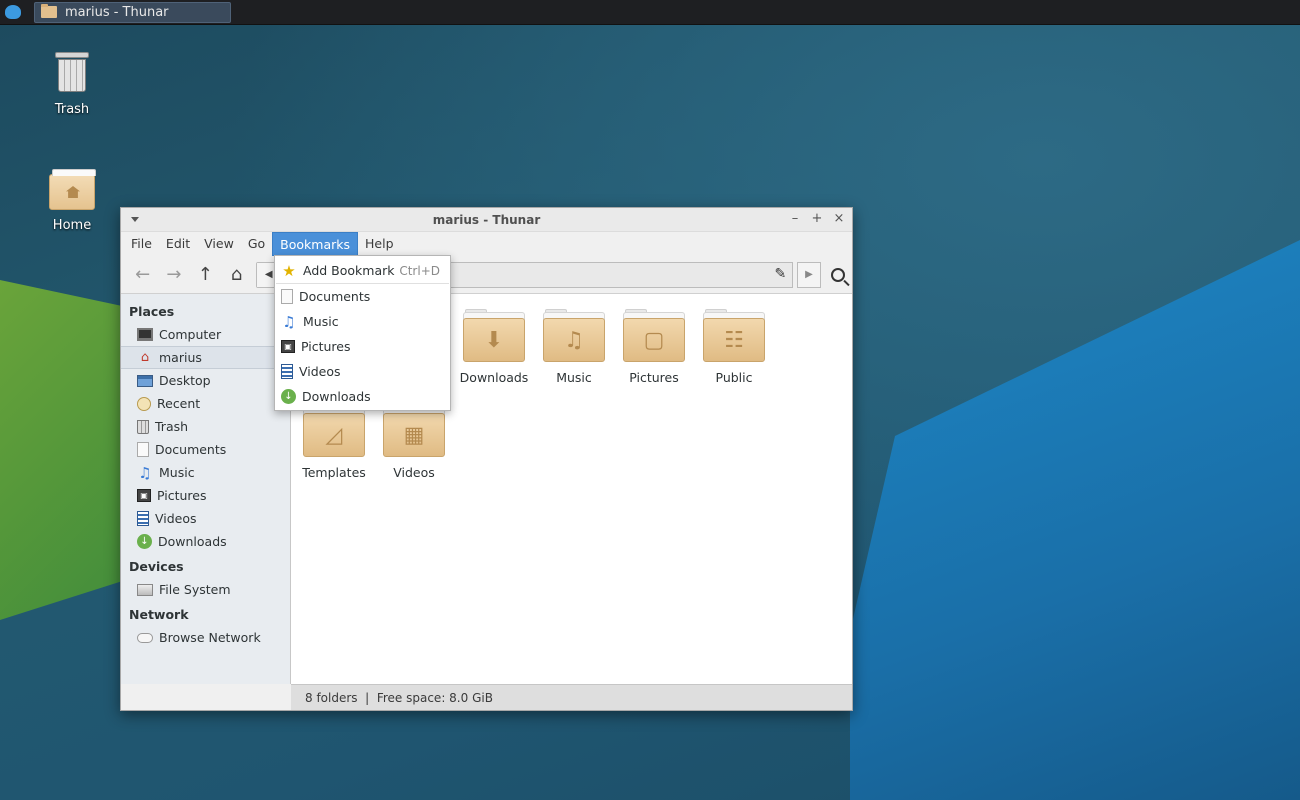  I want to click on pencil-icon: ✎, so click(781, 274).